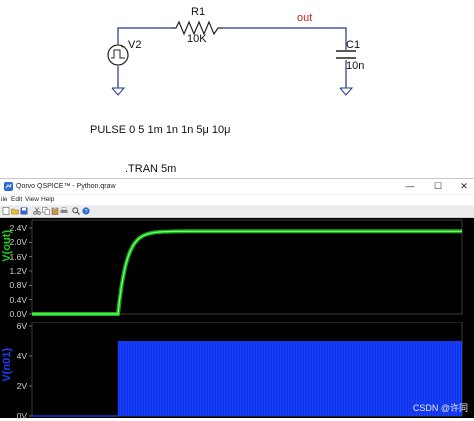  What do you see at coordinates (160, 130) in the screenshot?
I see `pulse-directive: PULSE 0 5 1m 1n 1n 5μ 10μ` at bounding box center [160, 130].